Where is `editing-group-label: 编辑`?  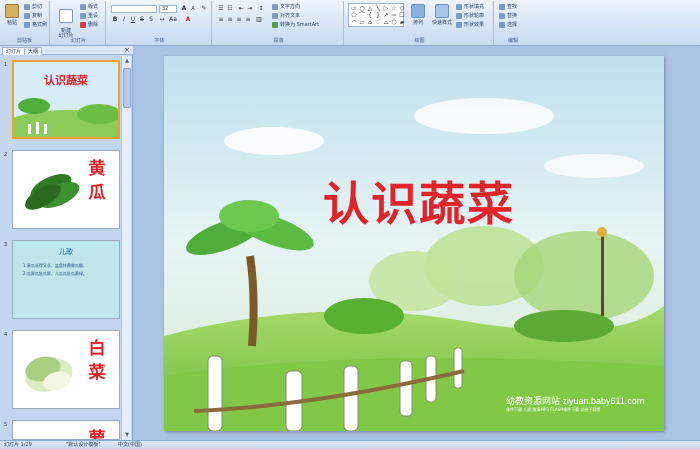 editing-group-label: 编辑 is located at coordinates (512, 41).